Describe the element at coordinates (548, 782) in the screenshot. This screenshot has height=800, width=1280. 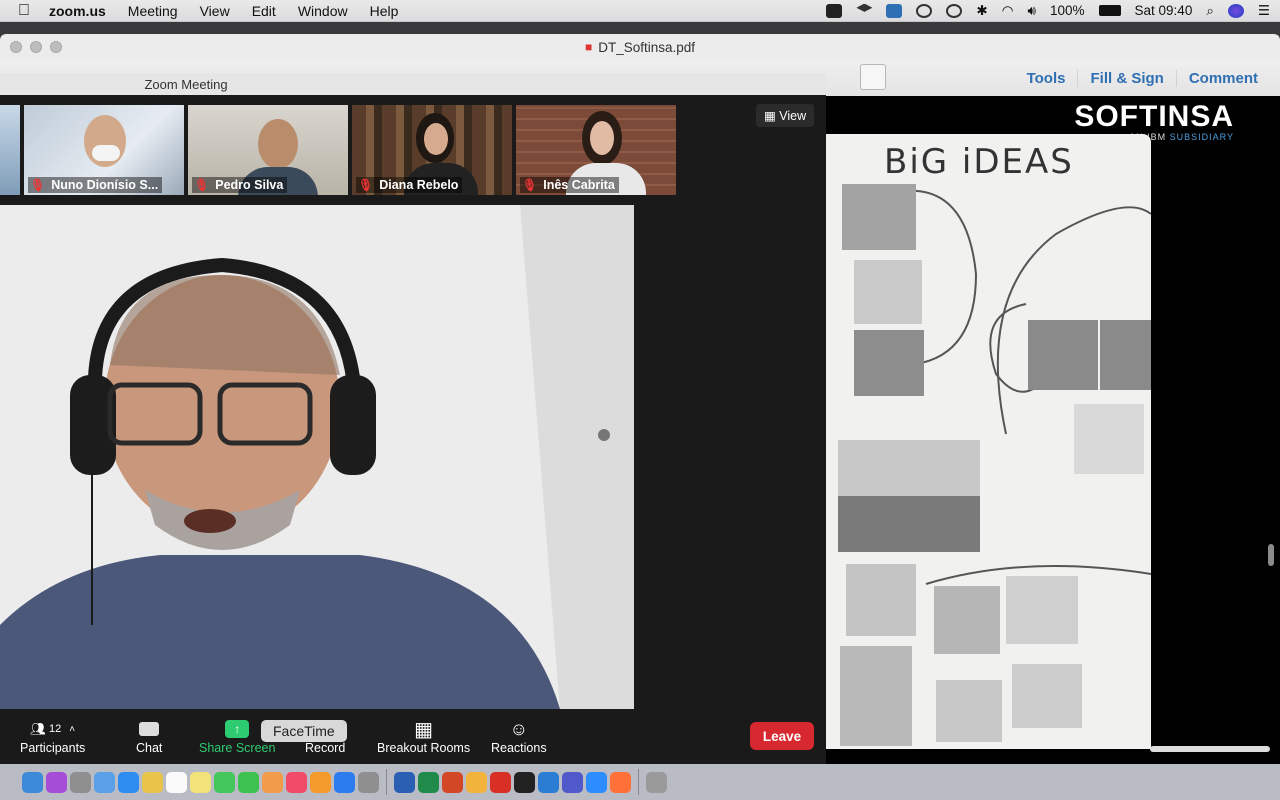
I see `vscode-icon` at that location.